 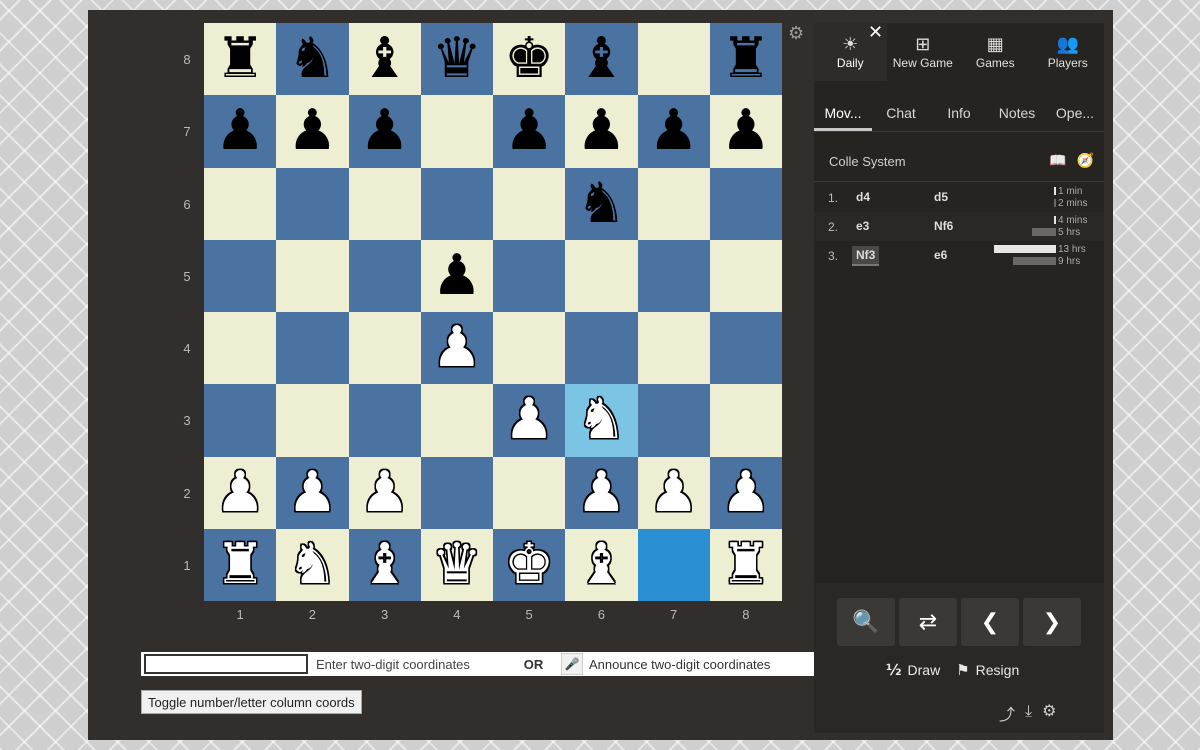 What do you see at coordinates (673, 420) in the screenshot?
I see `square-g3` at bounding box center [673, 420].